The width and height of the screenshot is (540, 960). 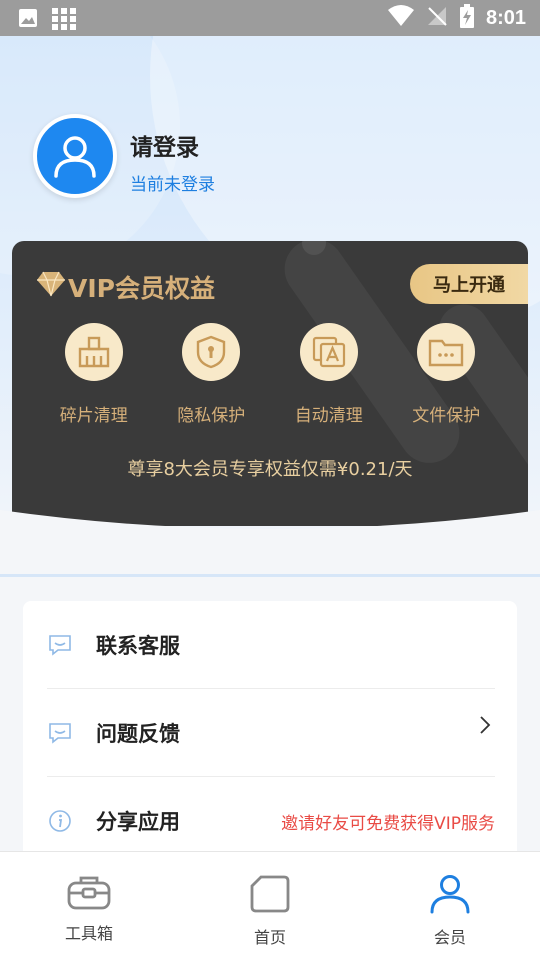 I want to click on diamond-icon, so click(x=51, y=286).